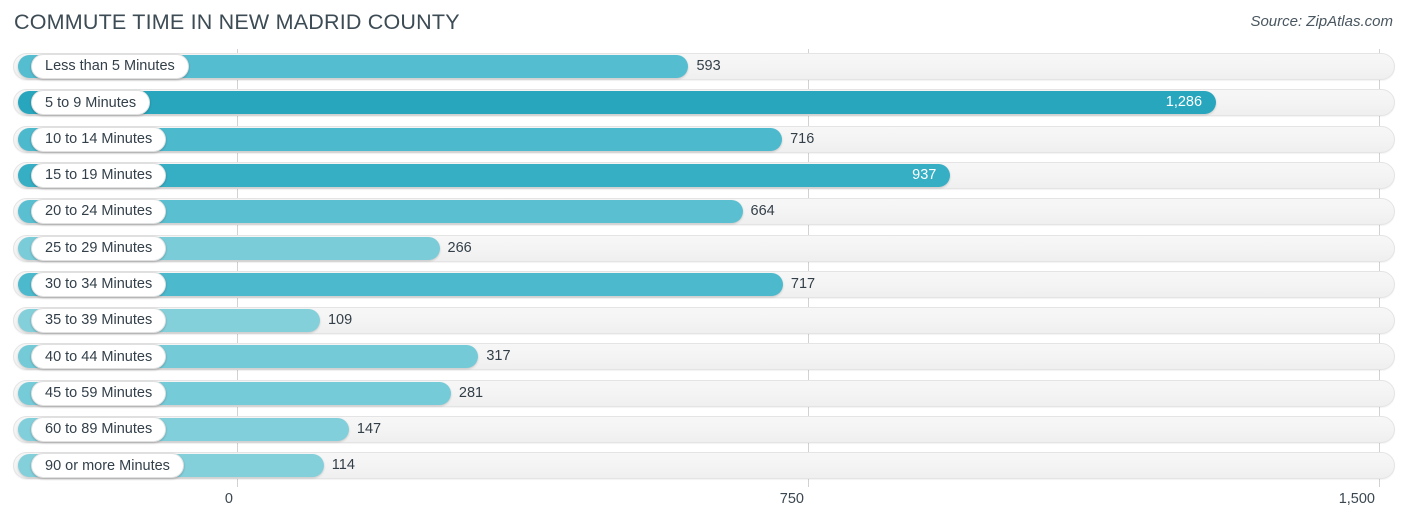 This screenshot has height=523, width=1406. I want to click on bar-row: 25 to 29 Minutes 266, so click(703, 248).